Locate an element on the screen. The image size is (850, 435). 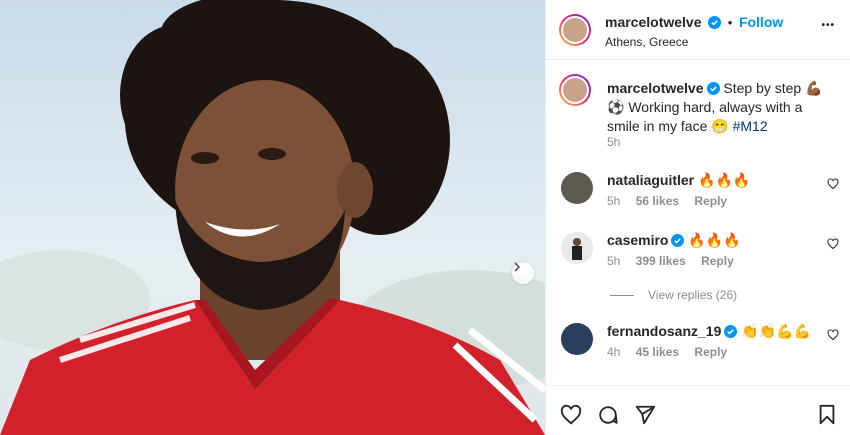
comment-icon is located at coordinates (608, 415).